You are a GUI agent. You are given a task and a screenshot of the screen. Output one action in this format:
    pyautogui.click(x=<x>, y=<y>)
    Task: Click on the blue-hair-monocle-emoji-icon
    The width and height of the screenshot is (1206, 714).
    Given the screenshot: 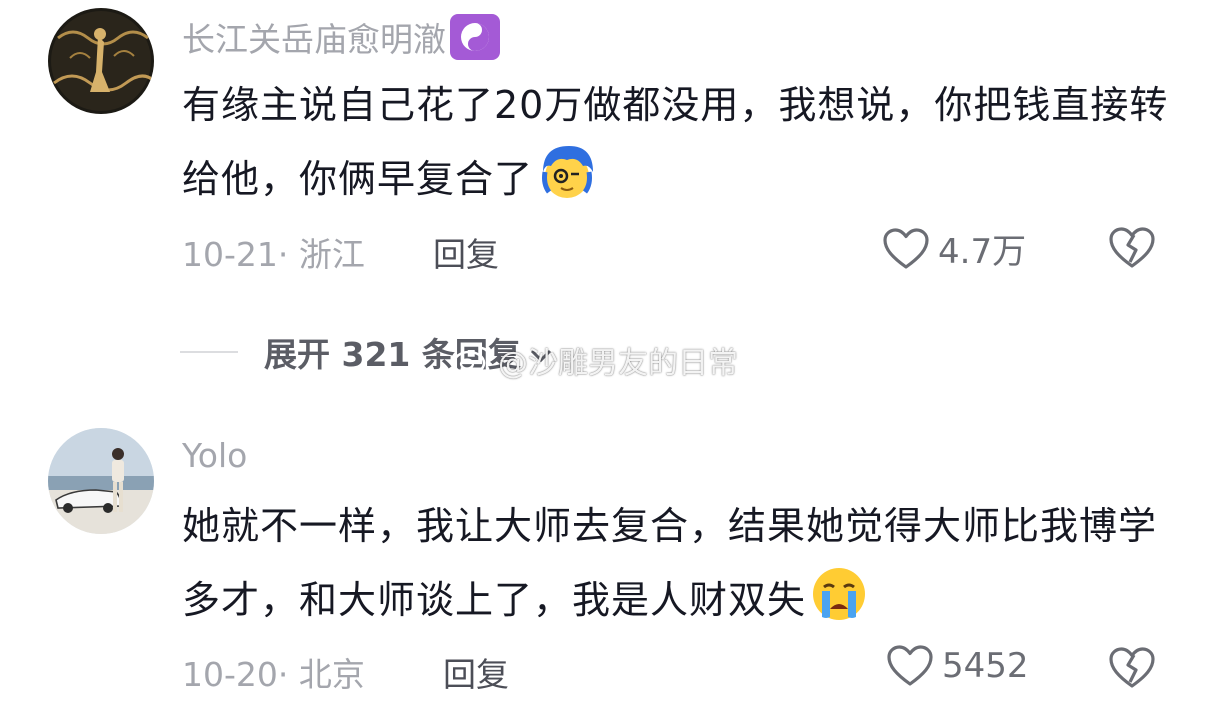 What is the action you would take?
    pyautogui.click(x=567, y=184)
    